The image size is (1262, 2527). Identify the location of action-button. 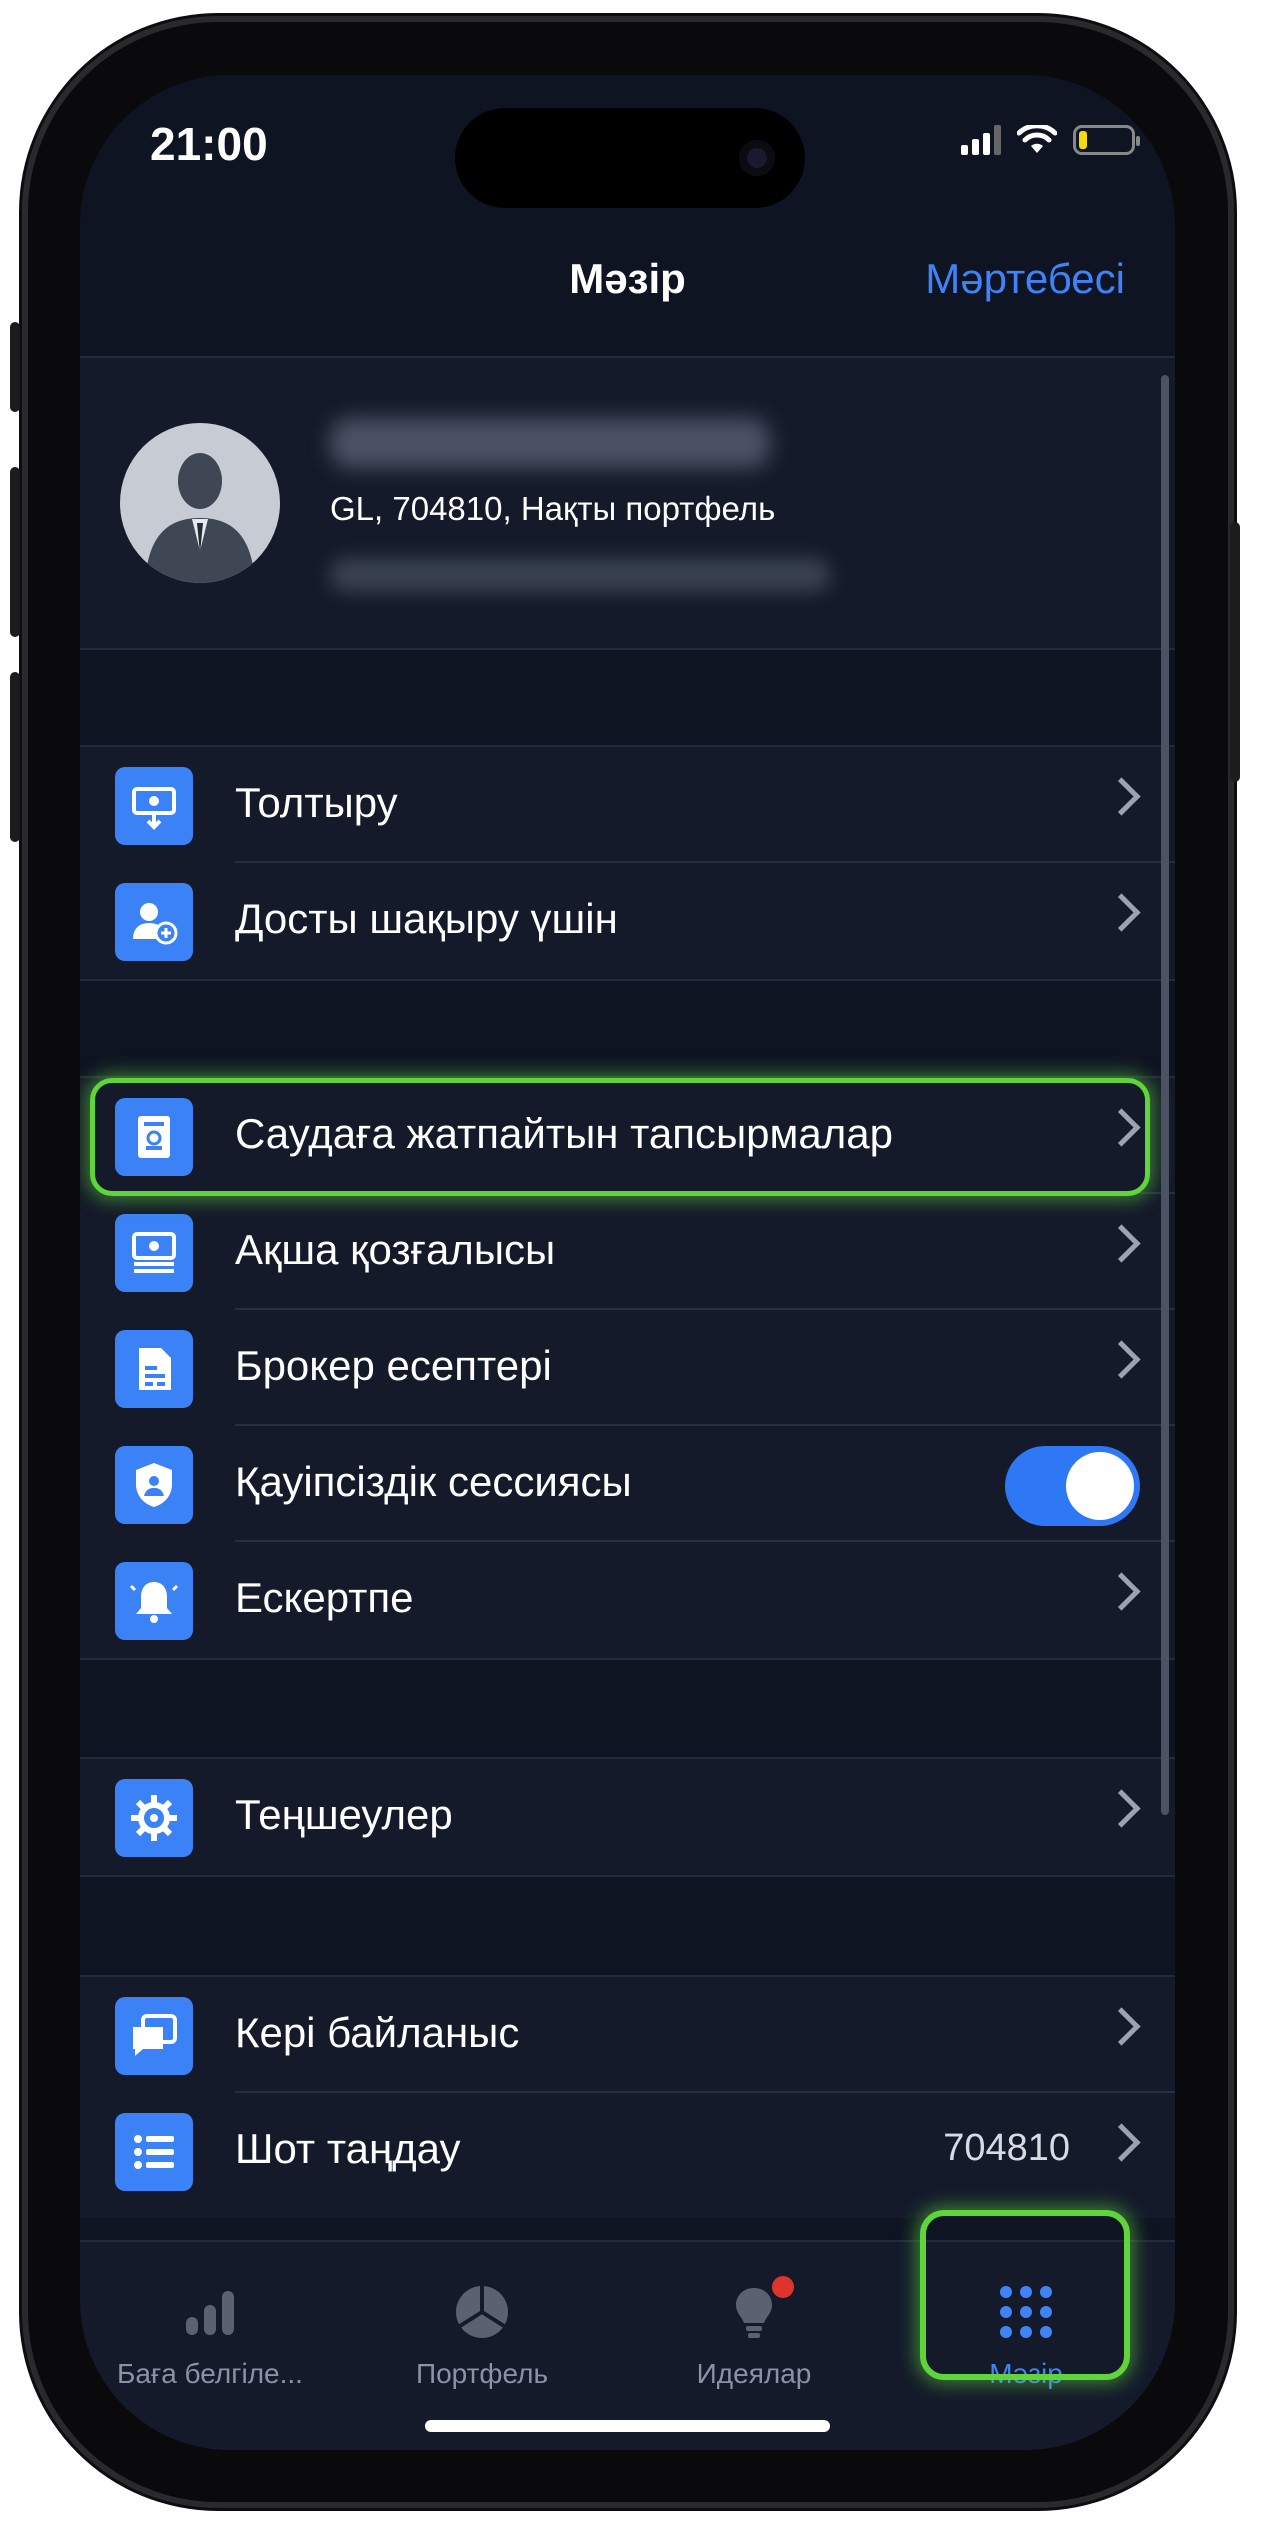
(15, 367).